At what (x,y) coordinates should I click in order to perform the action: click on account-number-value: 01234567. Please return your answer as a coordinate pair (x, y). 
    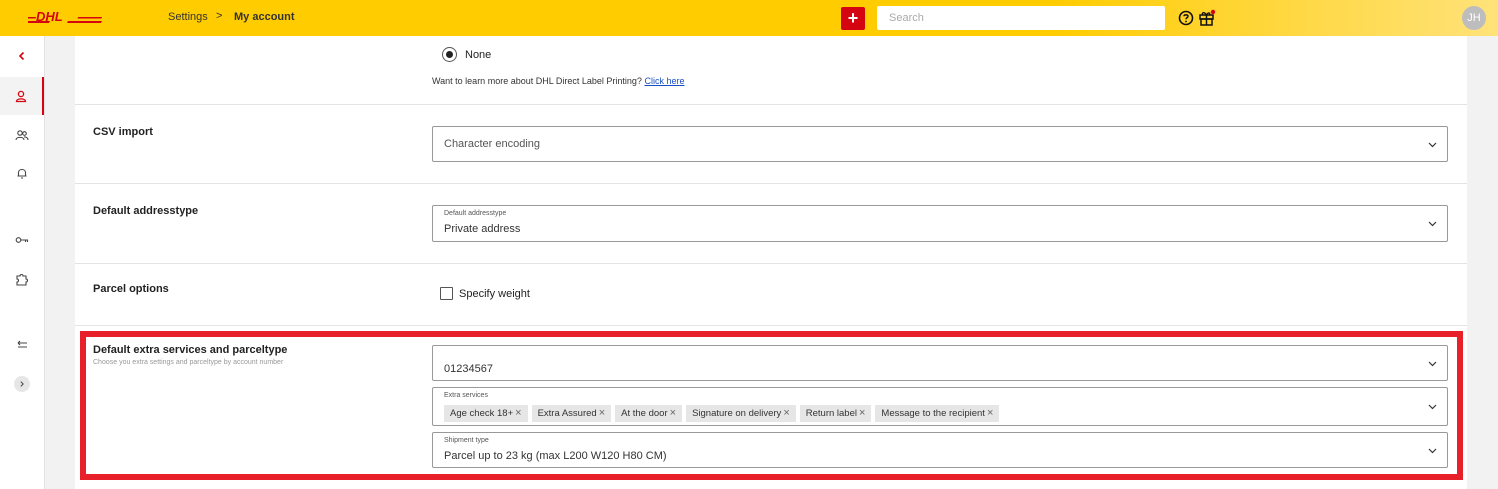
    Looking at the image, I should click on (468, 369).